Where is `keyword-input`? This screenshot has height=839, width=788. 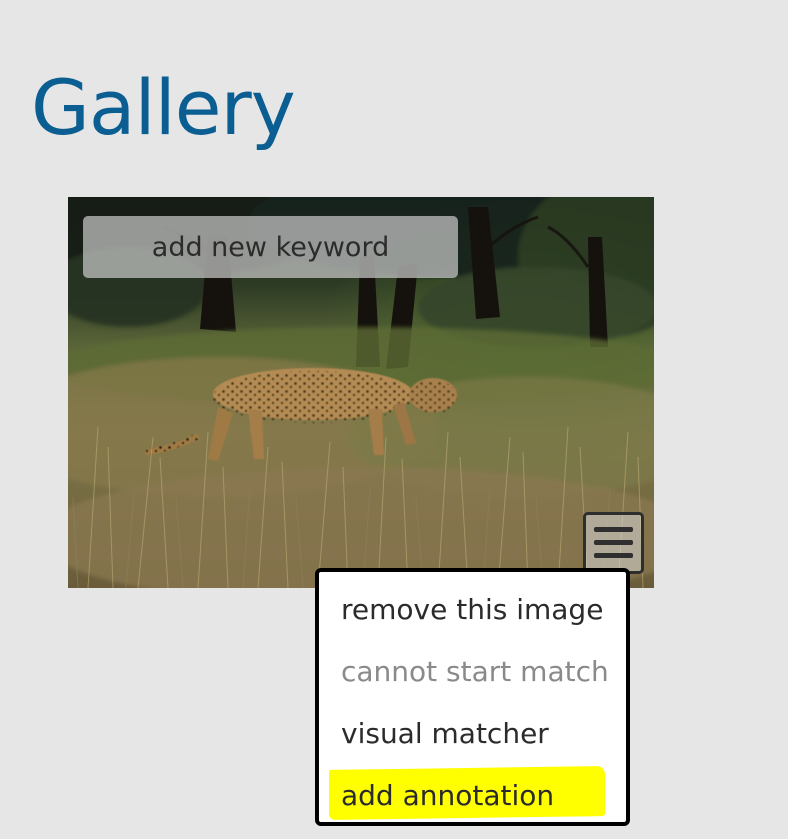
keyword-input is located at coordinates (270, 247).